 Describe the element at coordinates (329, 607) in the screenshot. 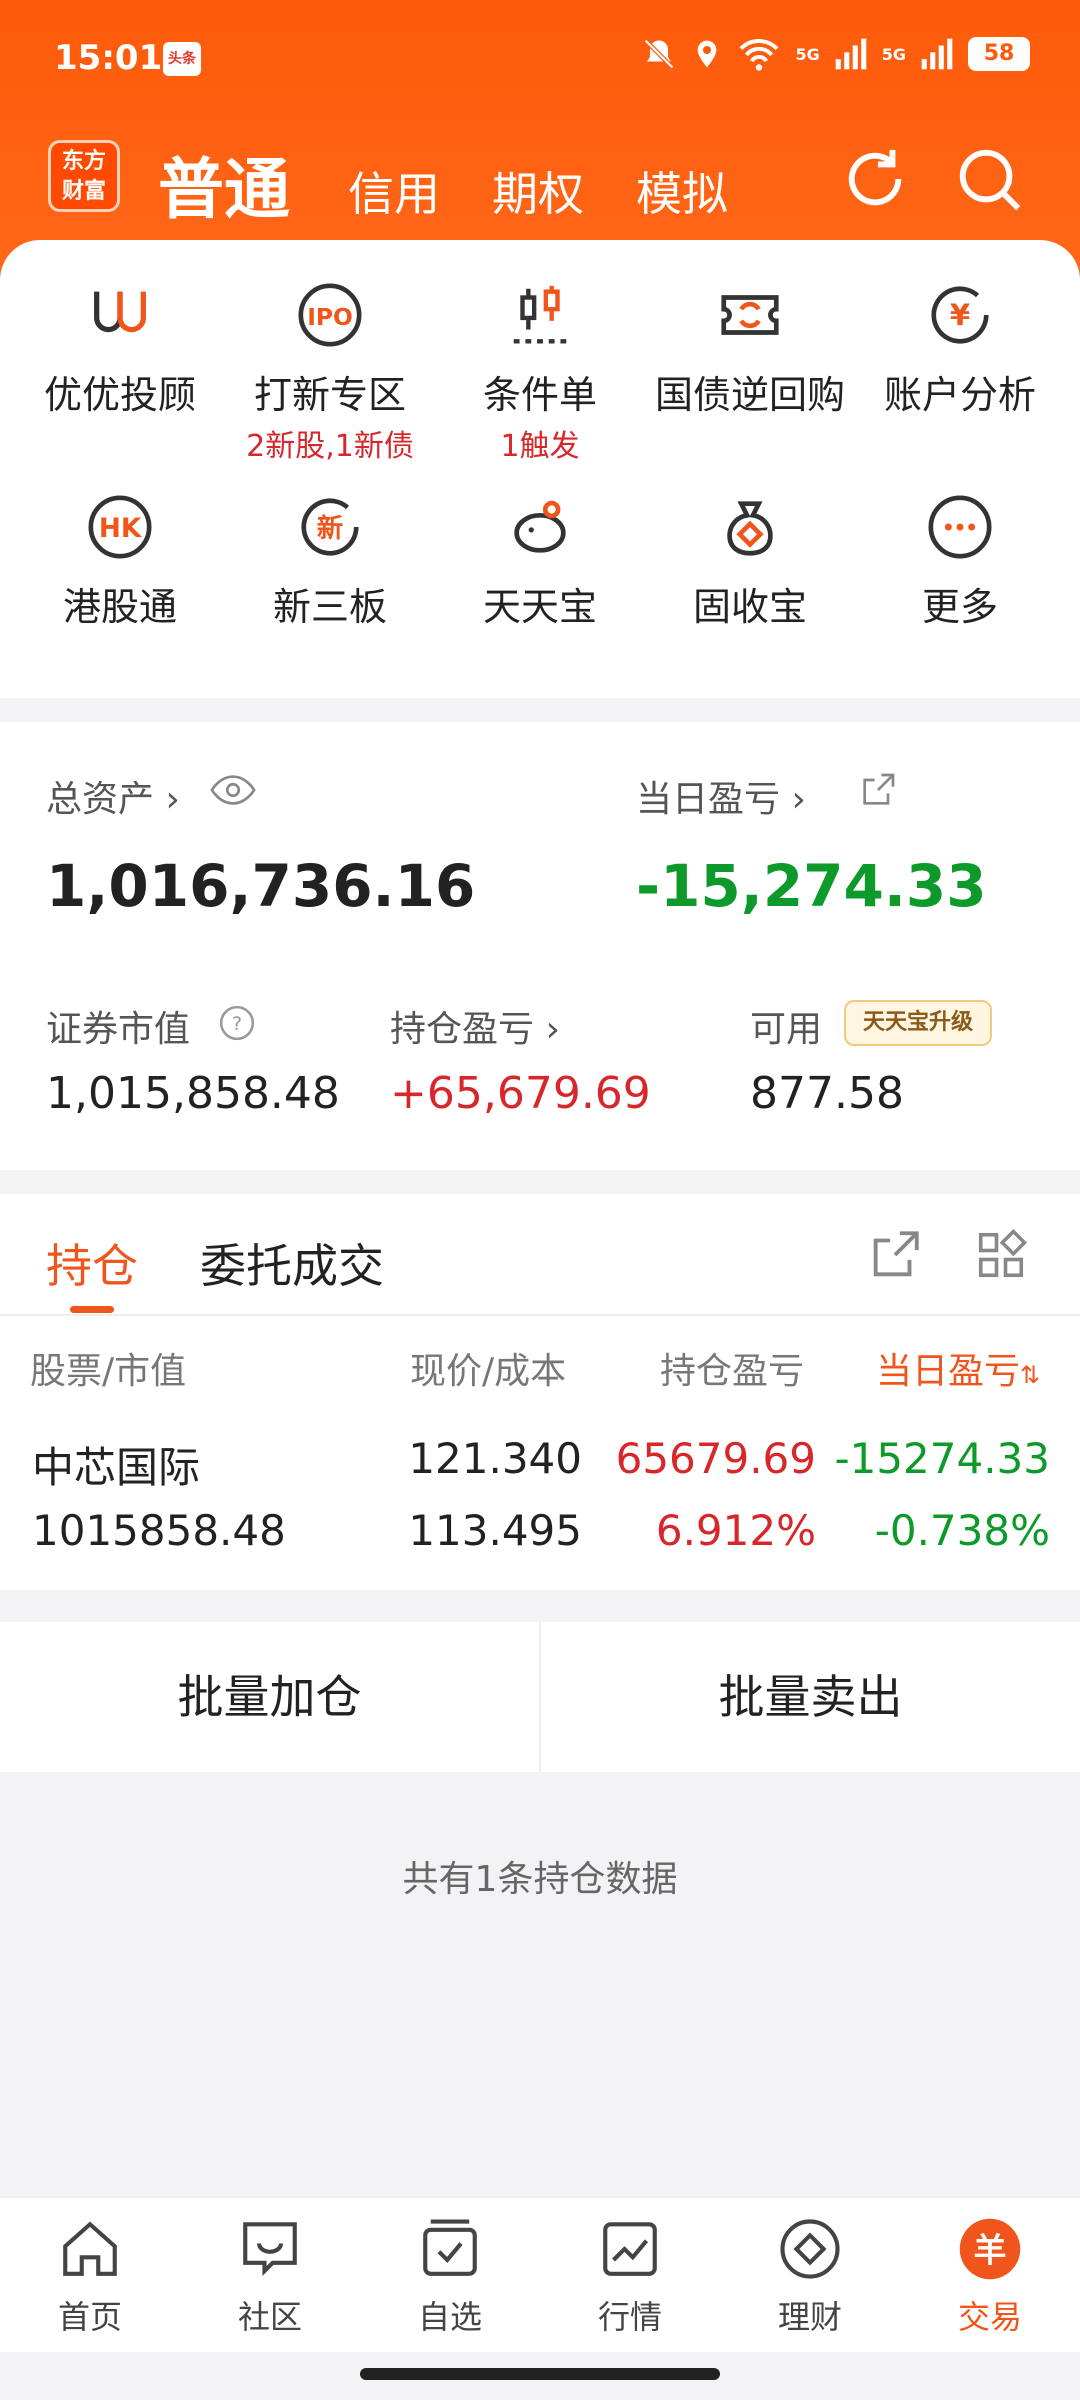

I see `menu-label: 新三板` at that location.